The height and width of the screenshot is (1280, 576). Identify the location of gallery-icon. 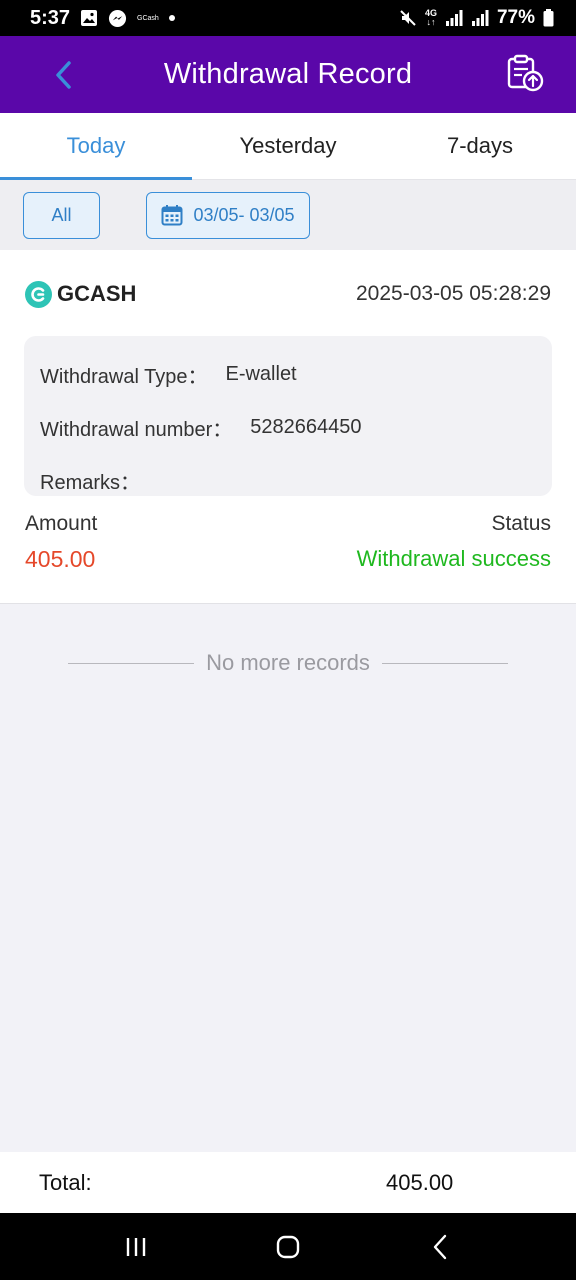
(89, 18).